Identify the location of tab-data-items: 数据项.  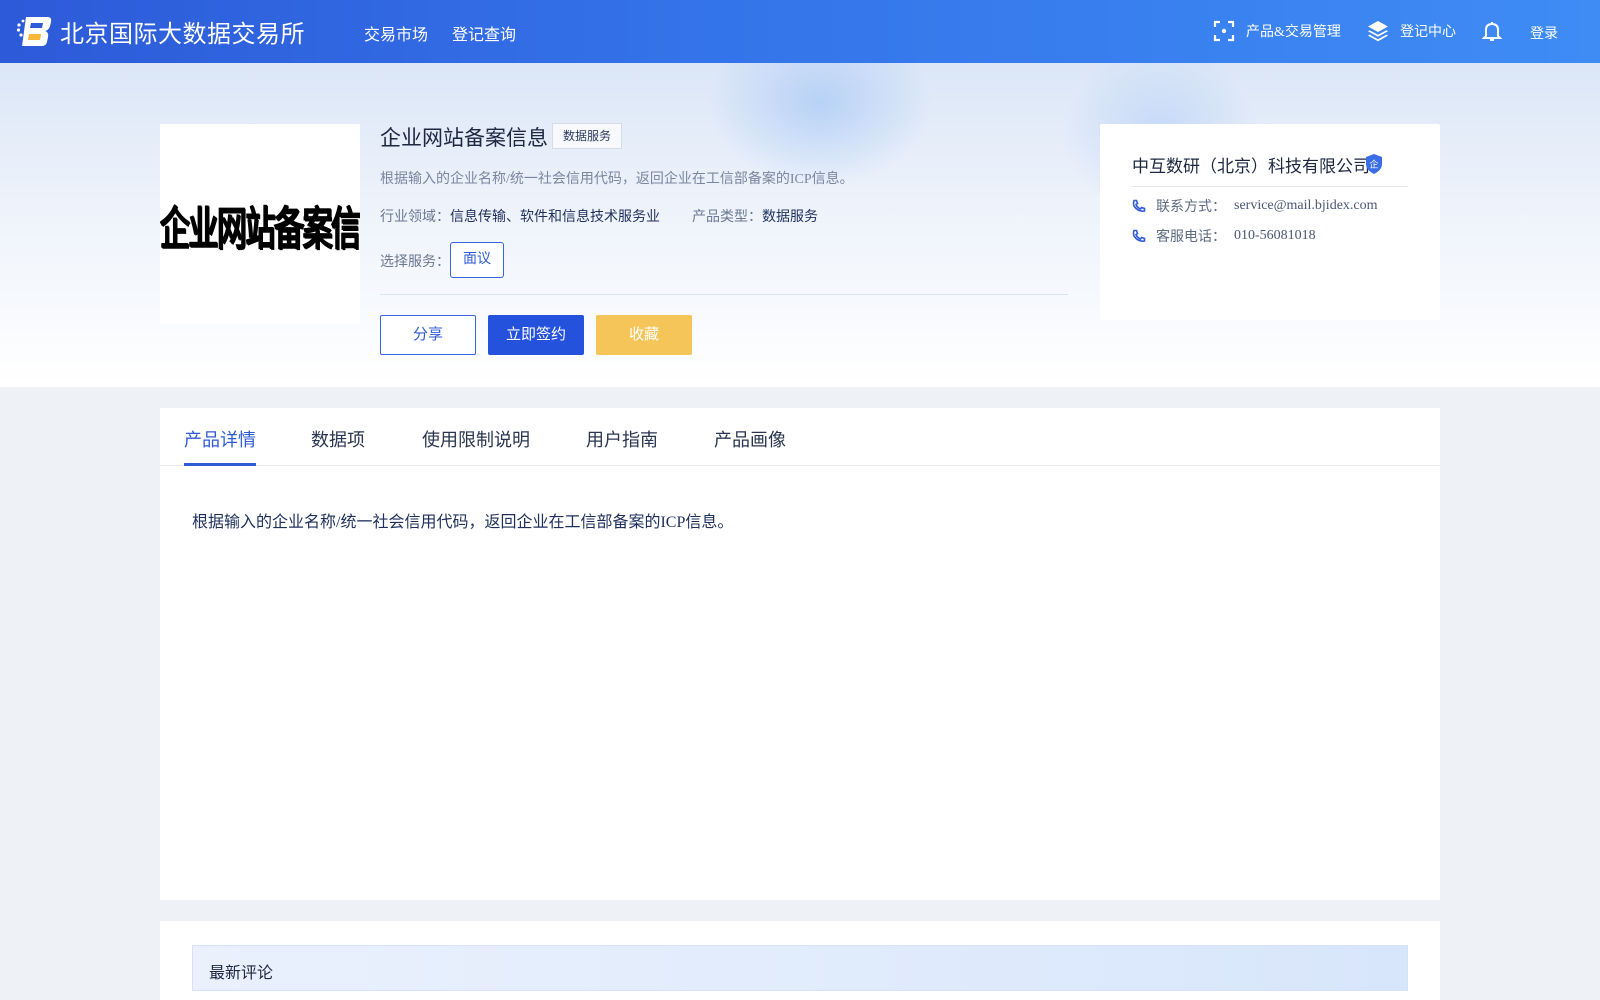
(338, 439).